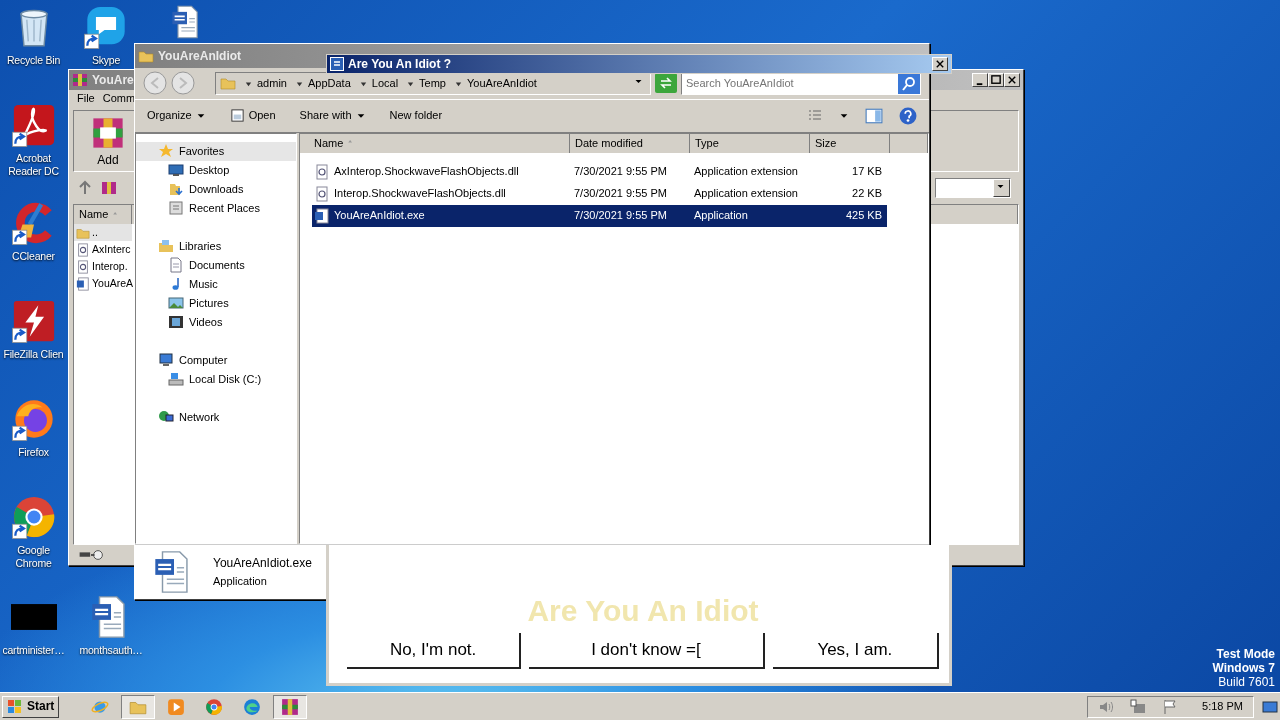 This screenshot has width=1280, height=720. What do you see at coordinates (33, 60) in the screenshot?
I see `desktop-icon-label: Recycle Bin` at bounding box center [33, 60].